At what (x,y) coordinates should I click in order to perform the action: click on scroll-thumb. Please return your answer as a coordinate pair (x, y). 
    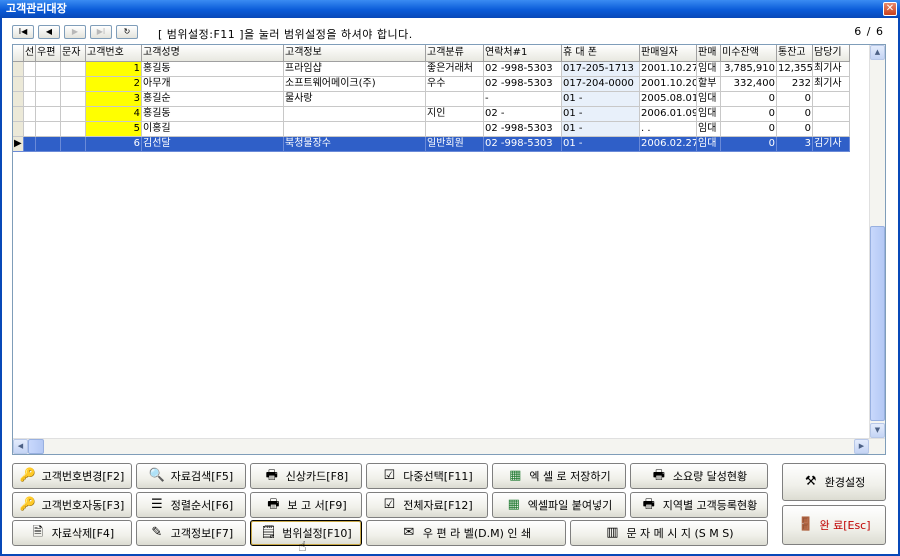
    Looking at the image, I should click on (877, 323).